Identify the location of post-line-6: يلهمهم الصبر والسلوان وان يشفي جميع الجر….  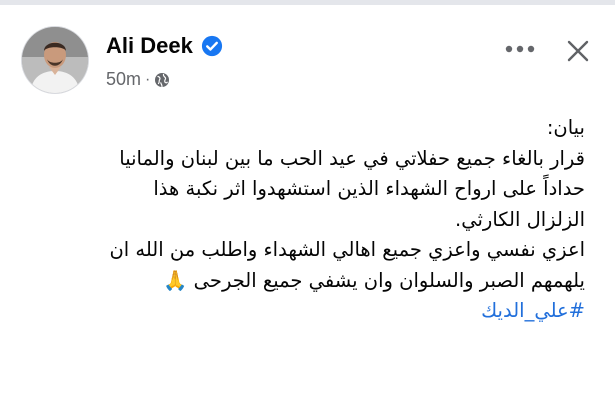
(374, 280).